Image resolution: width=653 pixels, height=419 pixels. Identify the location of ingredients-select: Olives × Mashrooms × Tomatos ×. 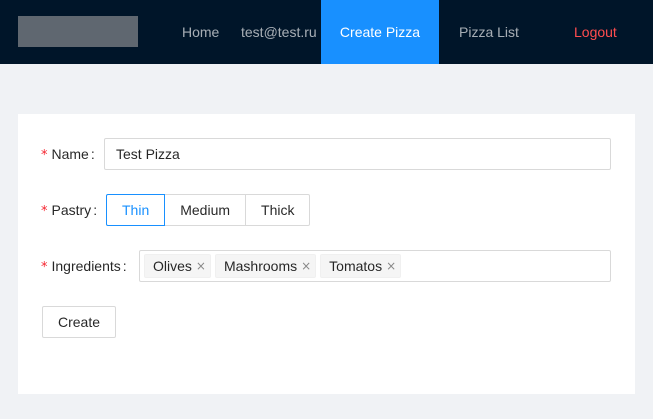
(375, 266).